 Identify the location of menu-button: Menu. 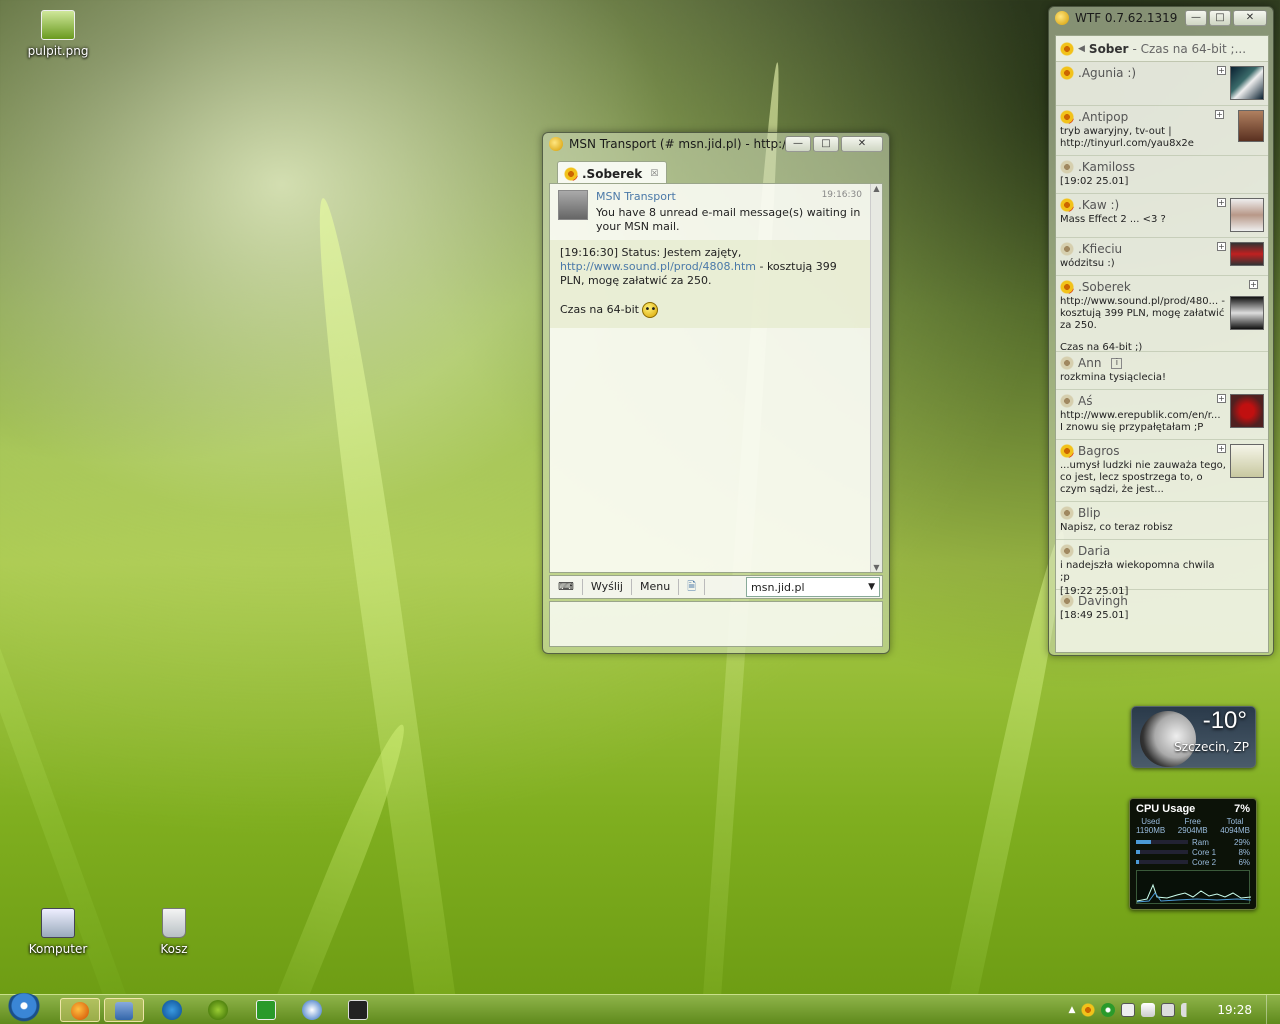
(656, 587).